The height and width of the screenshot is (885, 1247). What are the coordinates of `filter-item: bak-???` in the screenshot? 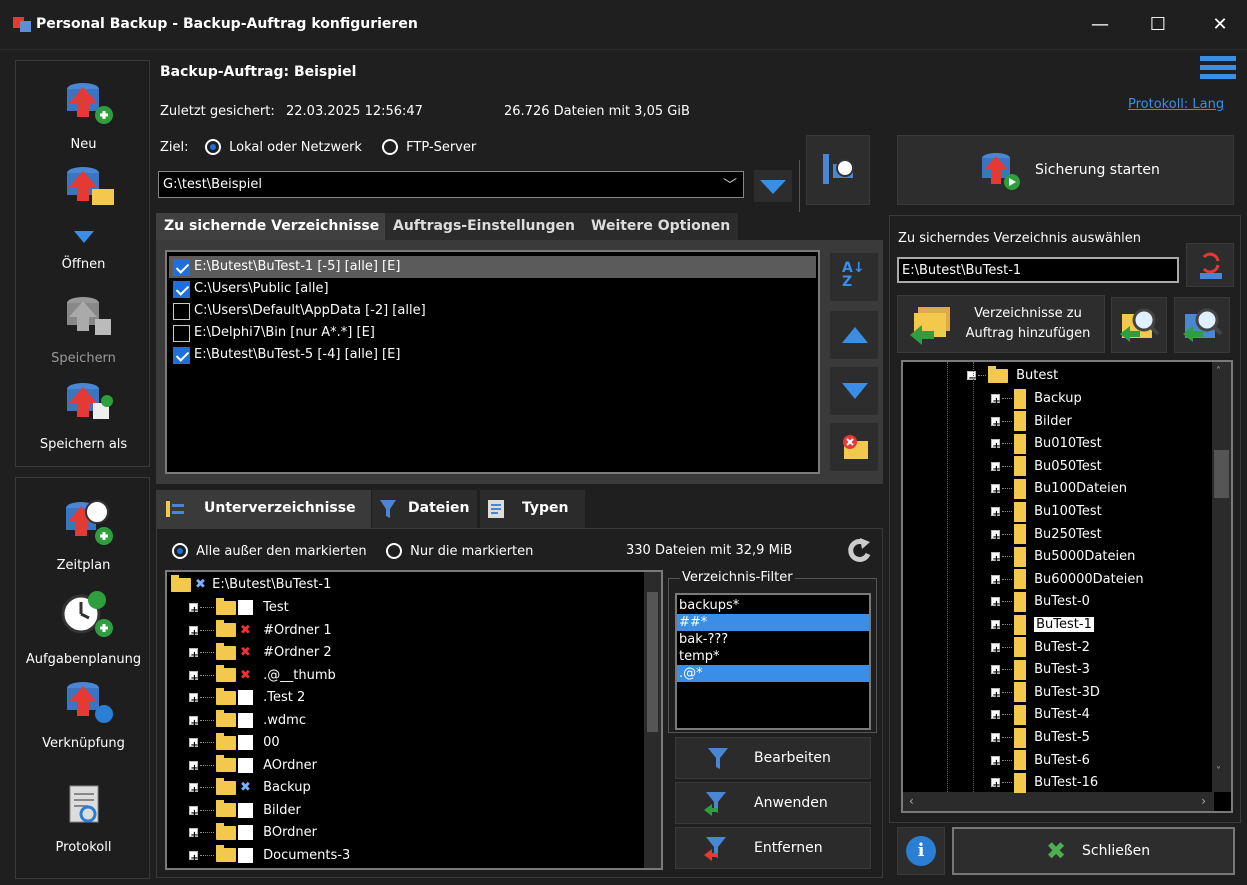 It's located at (773, 639).